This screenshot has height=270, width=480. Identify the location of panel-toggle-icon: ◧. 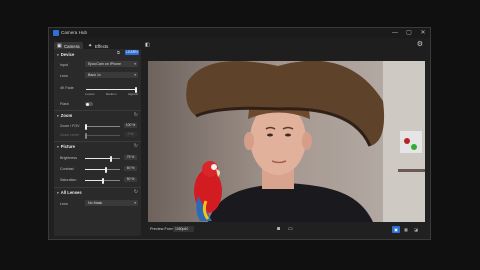
(147, 45).